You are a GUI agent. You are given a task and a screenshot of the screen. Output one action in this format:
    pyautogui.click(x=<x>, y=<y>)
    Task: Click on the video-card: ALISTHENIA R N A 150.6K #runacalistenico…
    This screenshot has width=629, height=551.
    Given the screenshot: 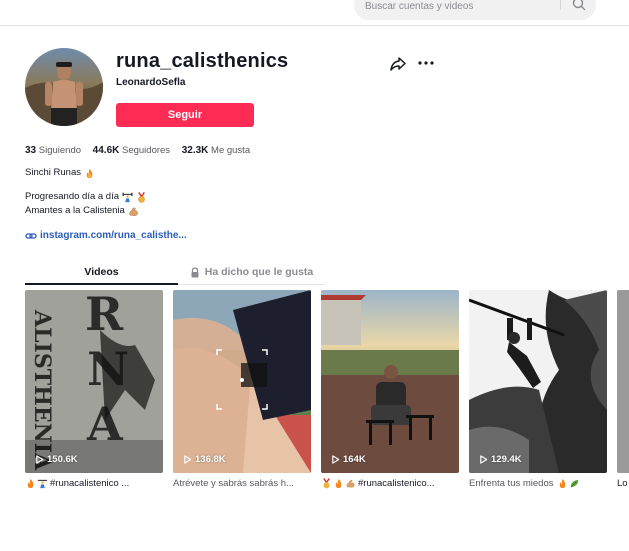 What is the action you would take?
    pyautogui.click(x=94, y=390)
    